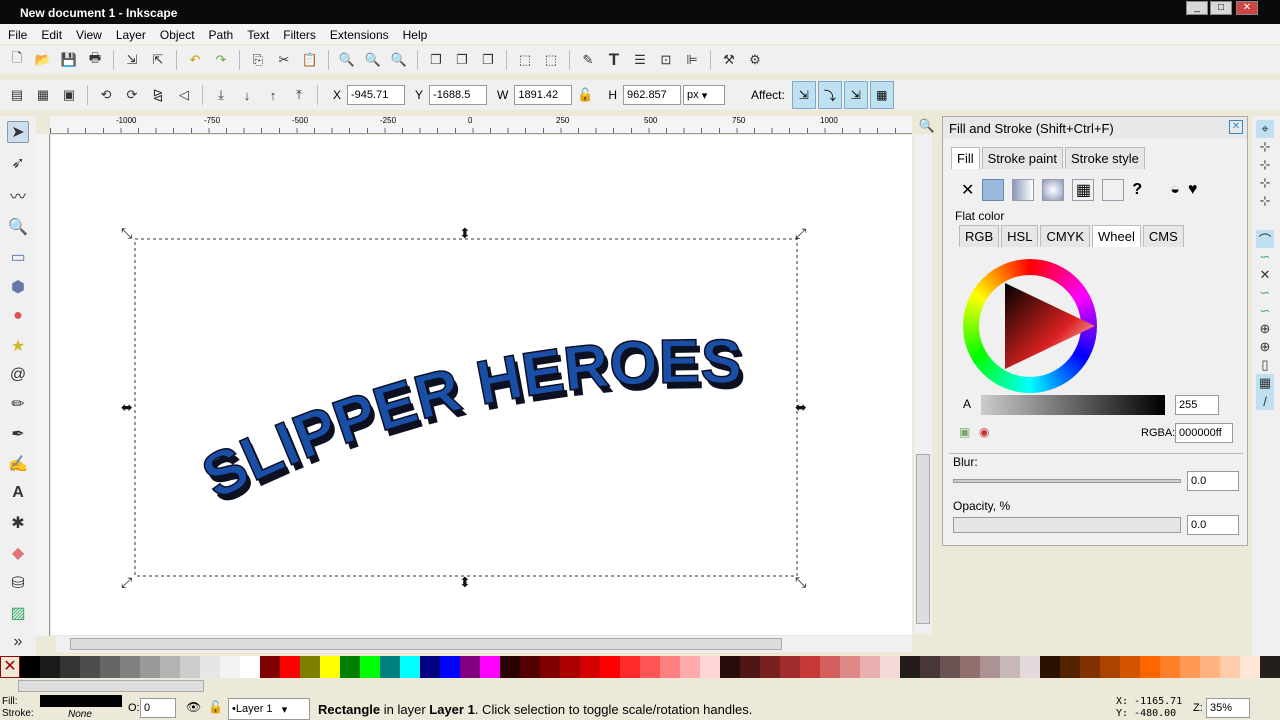 The height and width of the screenshot is (720, 1280). I want to click on tab-rgb: RGB, so click(979, 236).